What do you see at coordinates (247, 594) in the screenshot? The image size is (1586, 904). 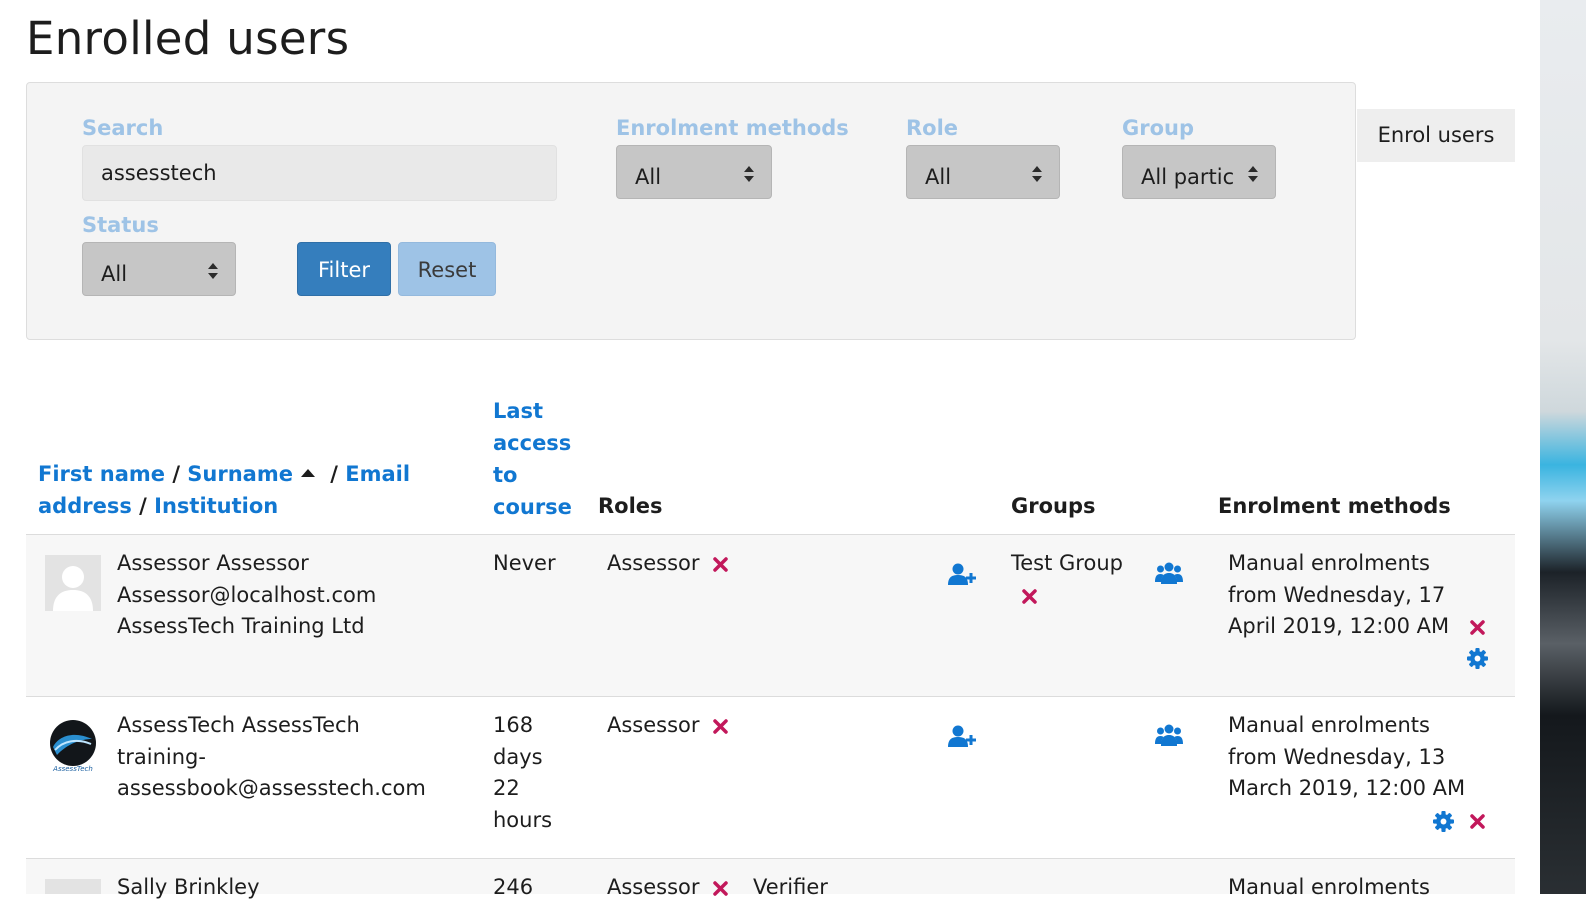 I see `user-email: Assessor@localhost.com` at bounding box center [247, 594].